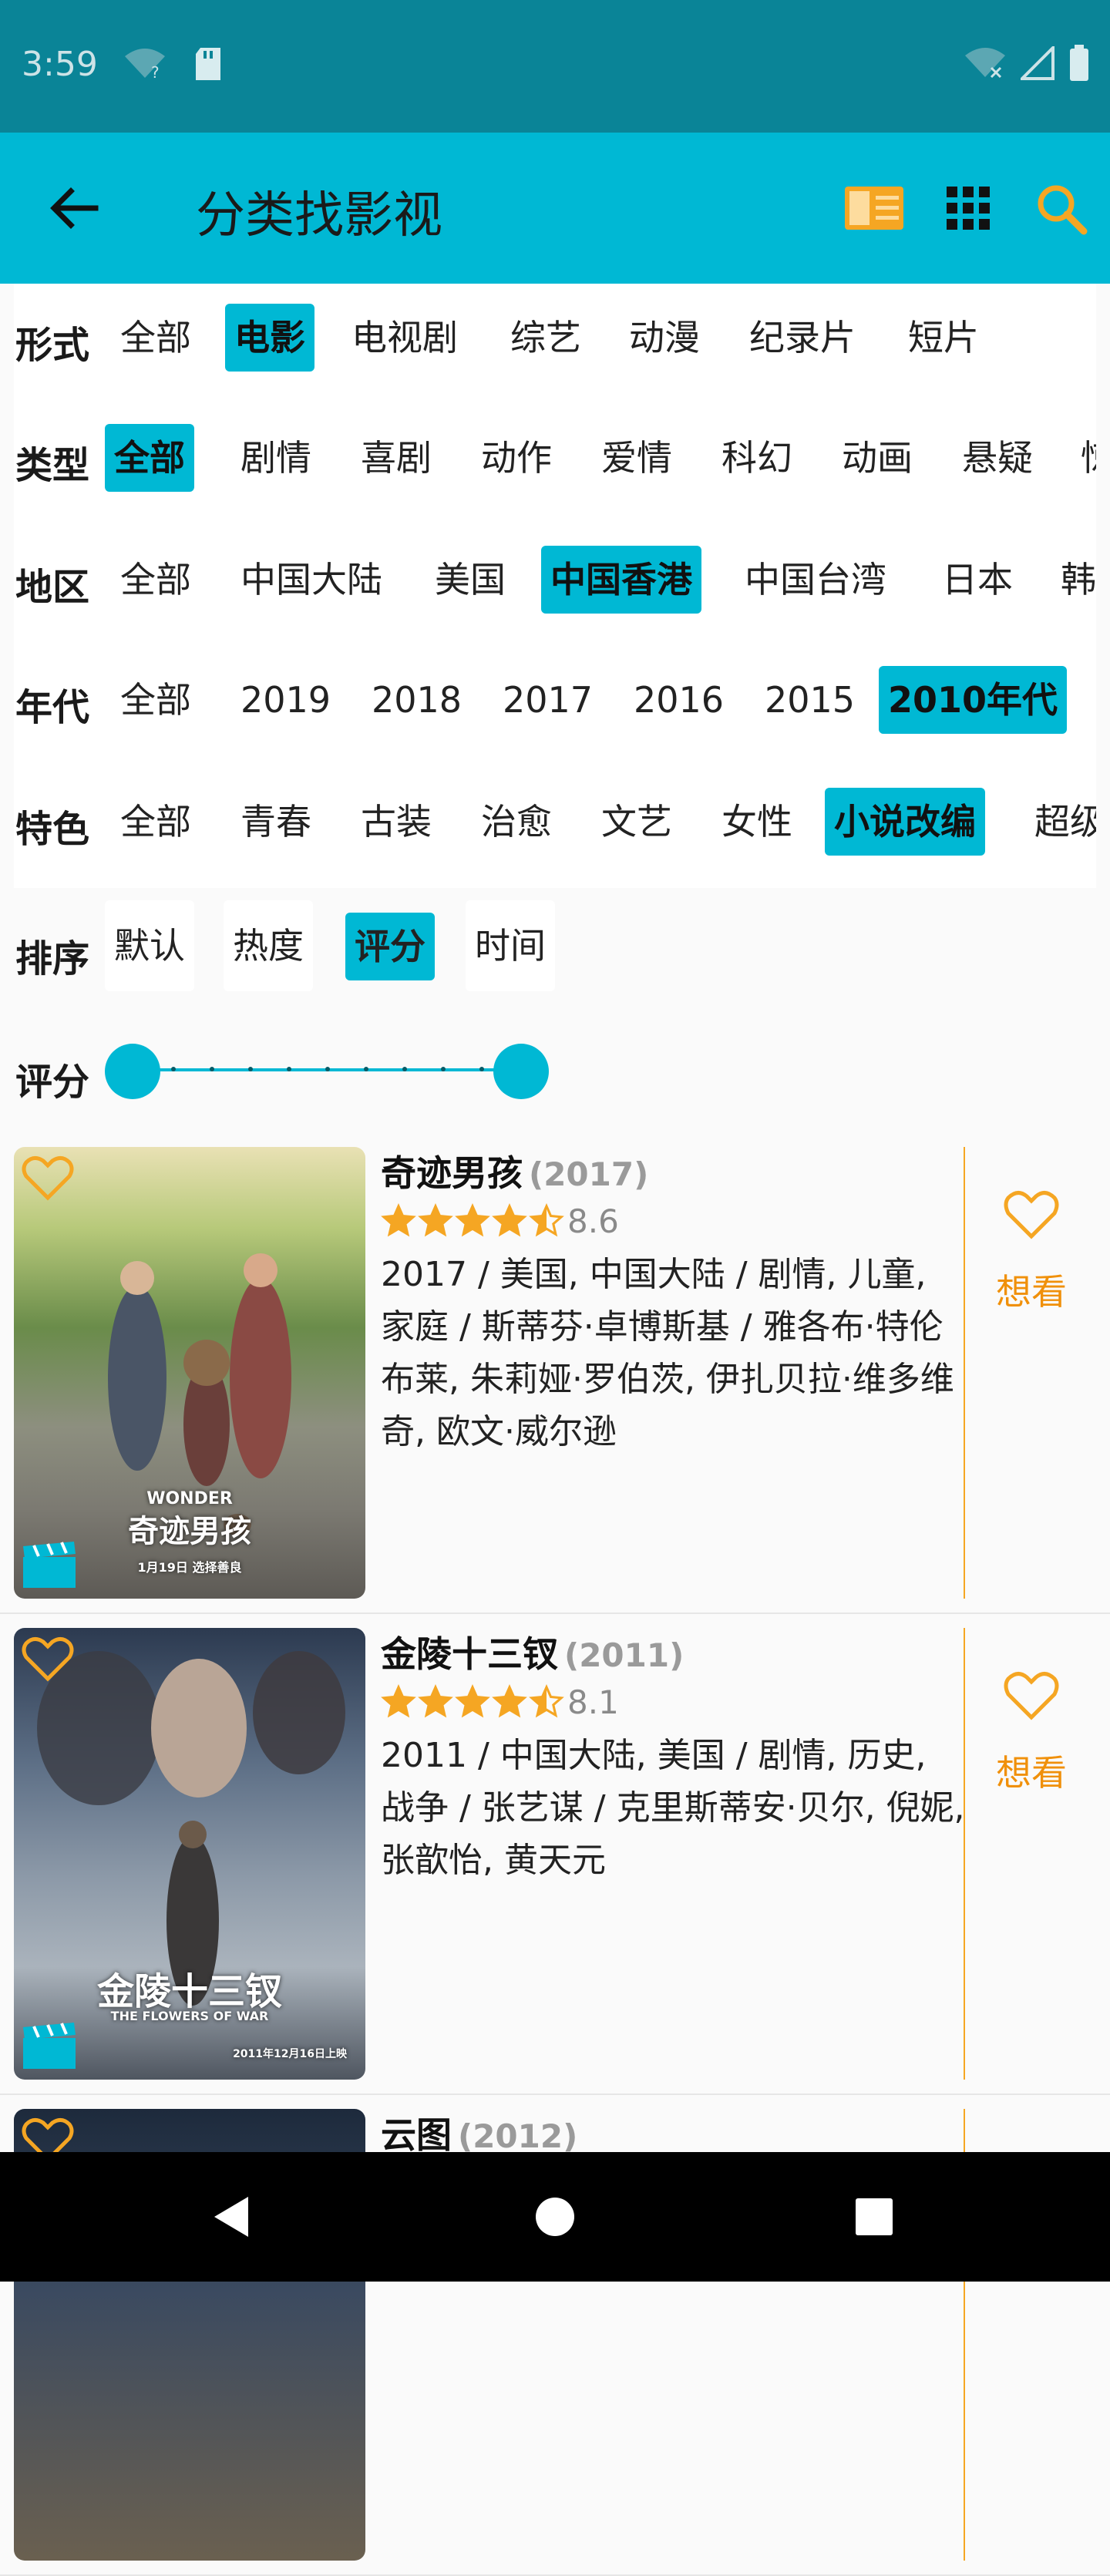  What do you see at coordinates (874, 208) in the screenshot?
I see `list-view-icon` at bounding box center [874, 208].